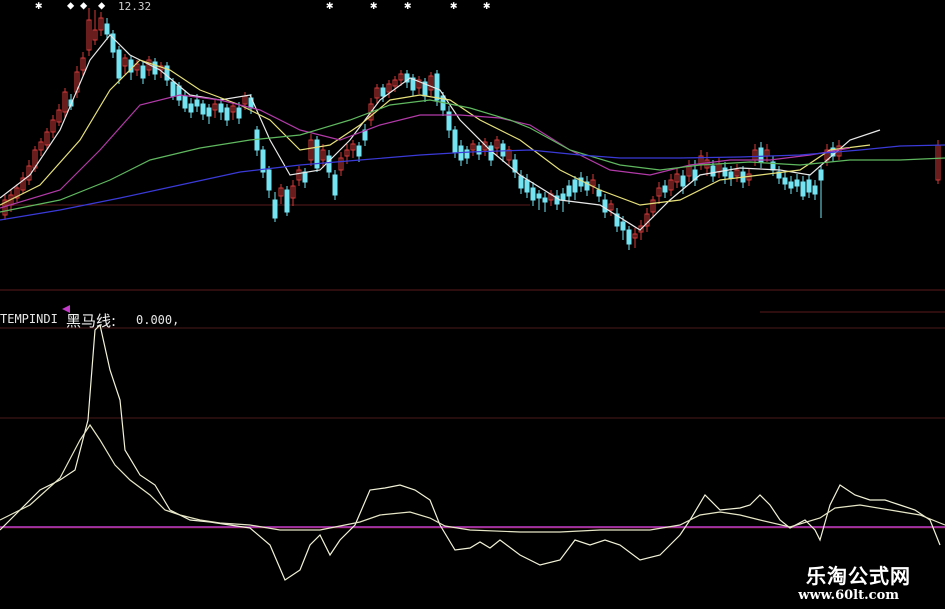 The height and width of the screenshot is (609, 945). I want to click on high-price-label: 12.32, so click(135, 6).